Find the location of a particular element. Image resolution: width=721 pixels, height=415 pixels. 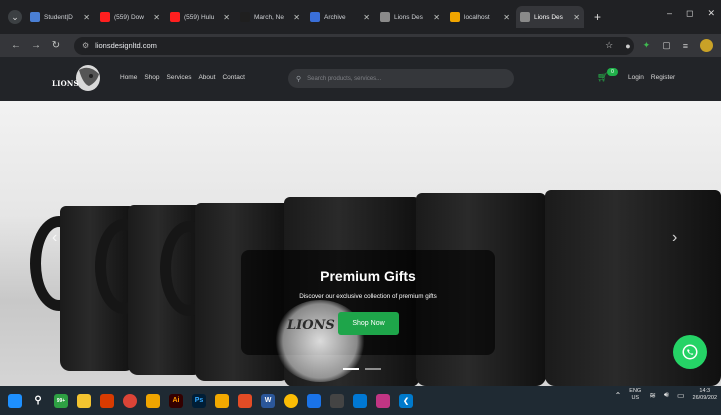

hero-title: Premium Gifts is located at coordinates (368, 276).